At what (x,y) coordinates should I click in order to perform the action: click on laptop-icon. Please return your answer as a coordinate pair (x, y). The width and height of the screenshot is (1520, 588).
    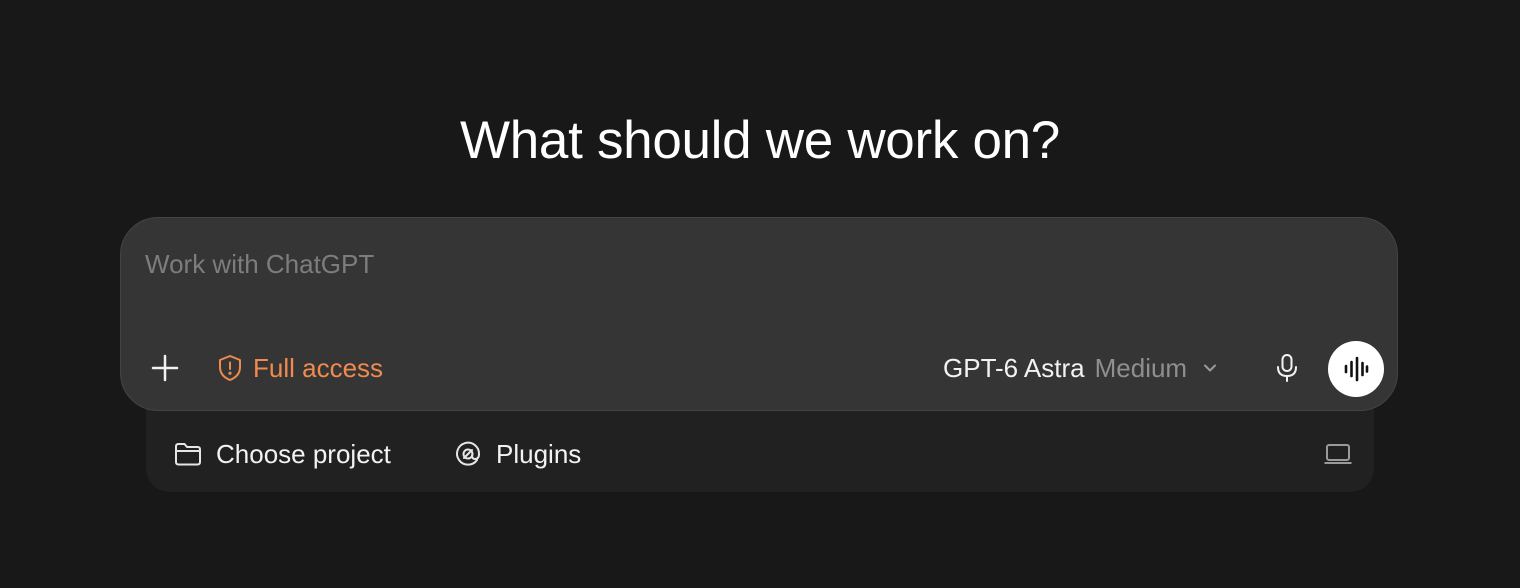
    Looking at the image, I should click on (1338, 454).